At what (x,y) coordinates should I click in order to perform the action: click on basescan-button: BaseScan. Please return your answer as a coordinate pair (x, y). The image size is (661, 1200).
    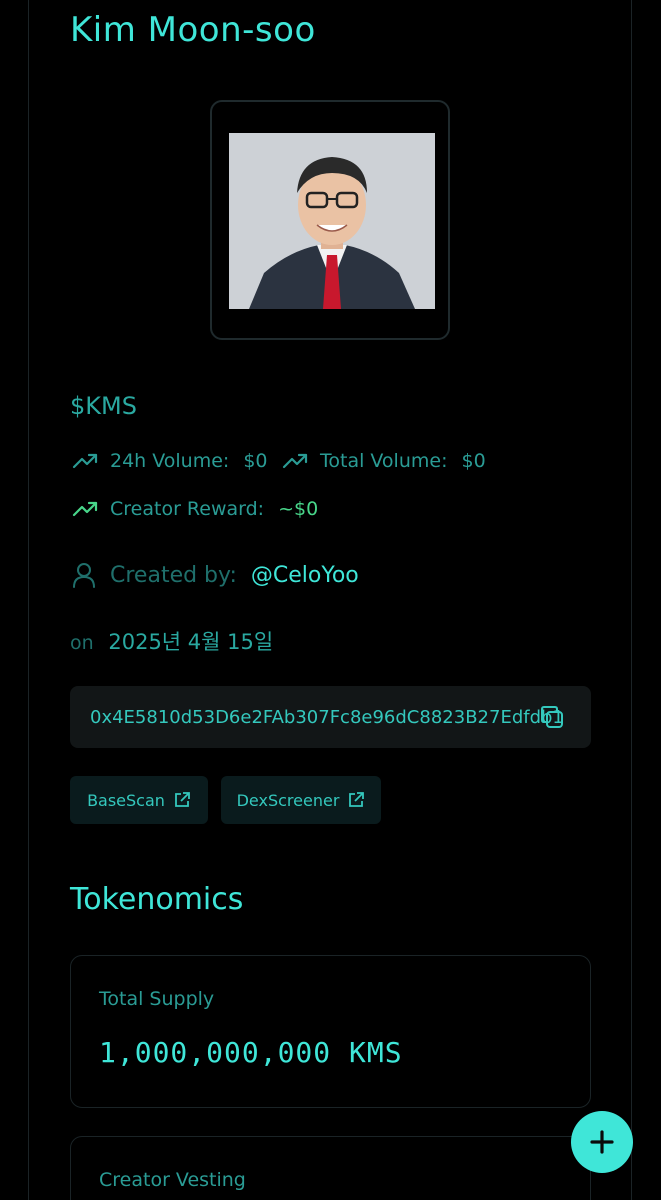
    Looking at the image, I should click on (139, 800).